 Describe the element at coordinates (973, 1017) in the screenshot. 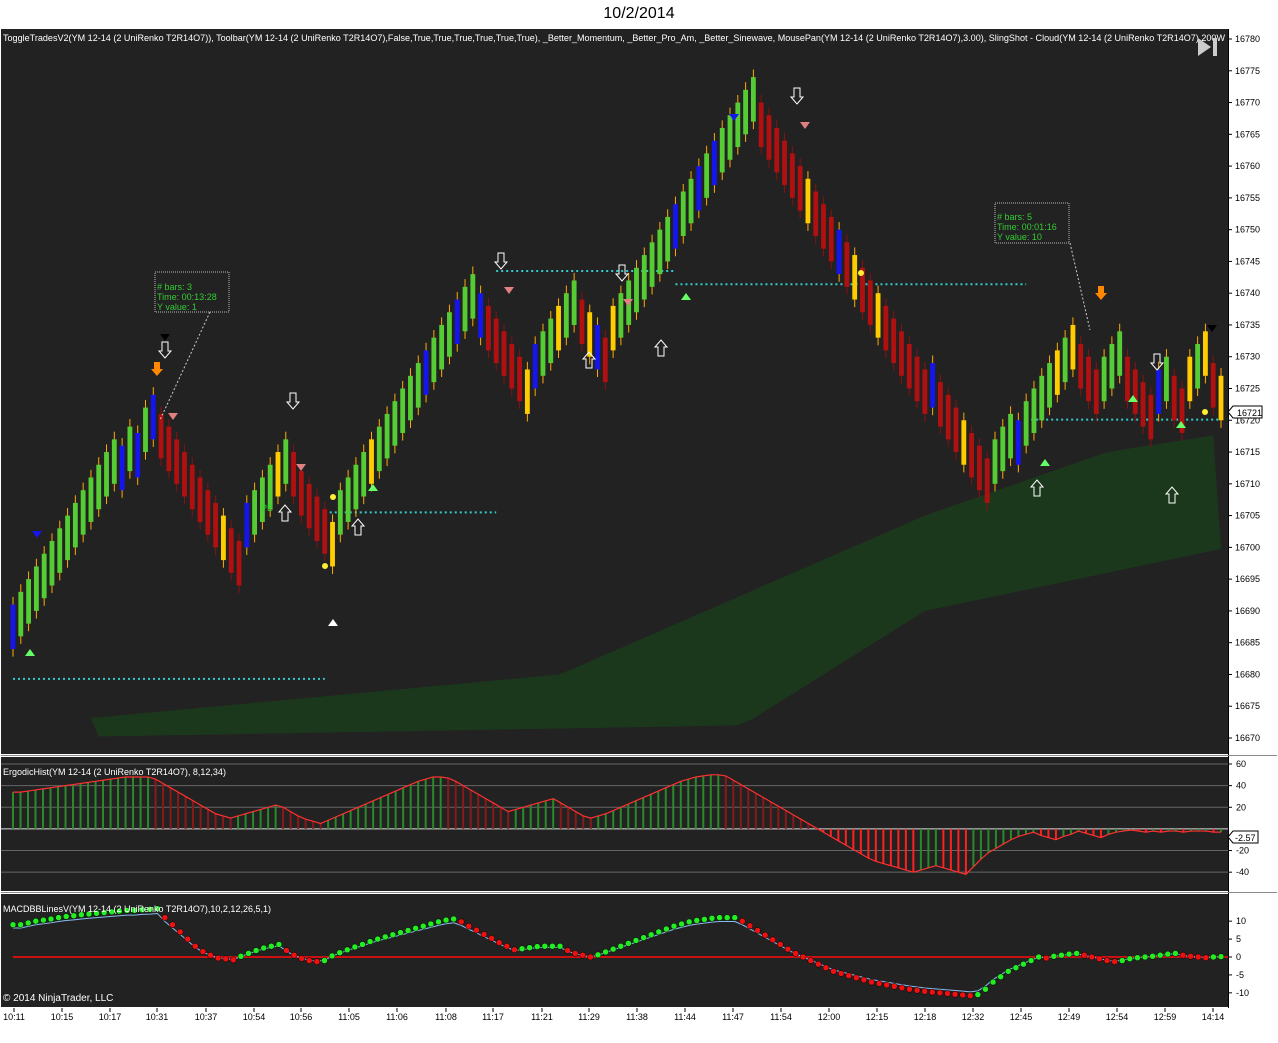

I see `time-tick-label: 12:32` at that location.